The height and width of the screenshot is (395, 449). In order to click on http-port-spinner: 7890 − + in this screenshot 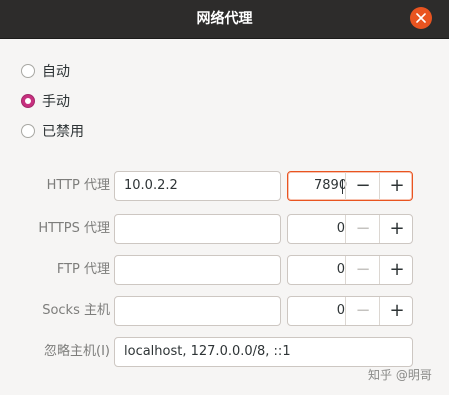, I will do `click(350, 186)`.